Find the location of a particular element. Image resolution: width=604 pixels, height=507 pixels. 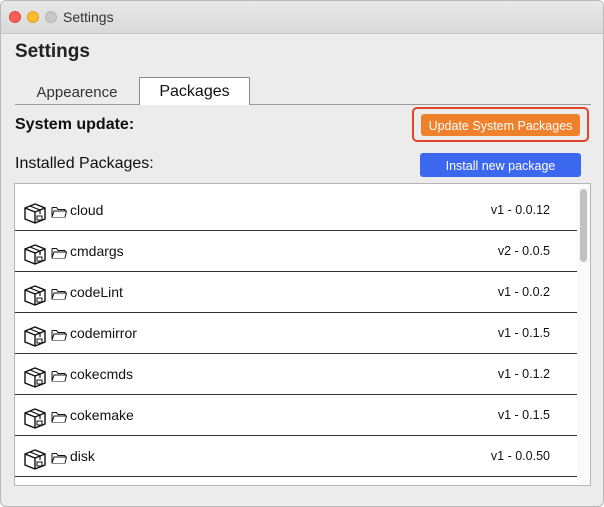

tab-appearence: Appearence is located at coordinates (77, 93).